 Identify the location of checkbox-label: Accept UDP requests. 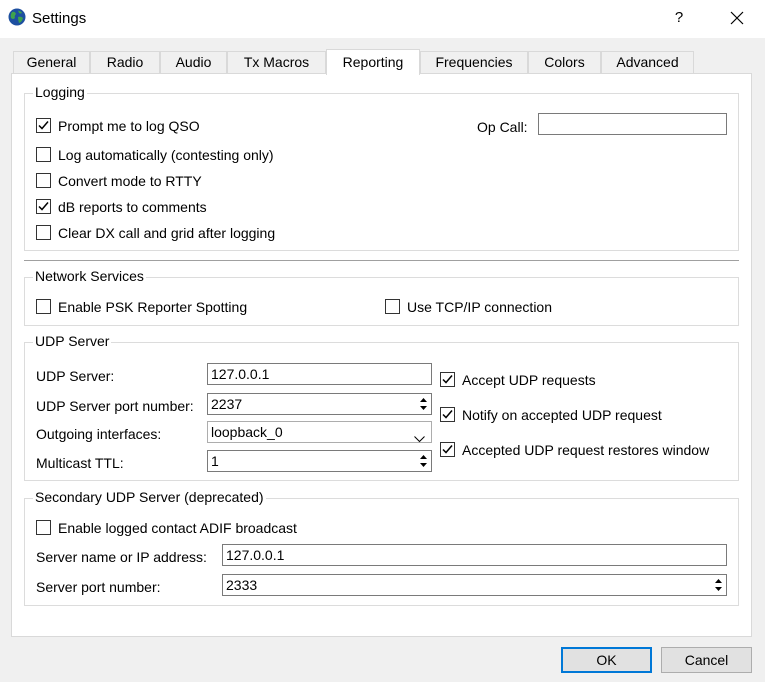
(529, 380).